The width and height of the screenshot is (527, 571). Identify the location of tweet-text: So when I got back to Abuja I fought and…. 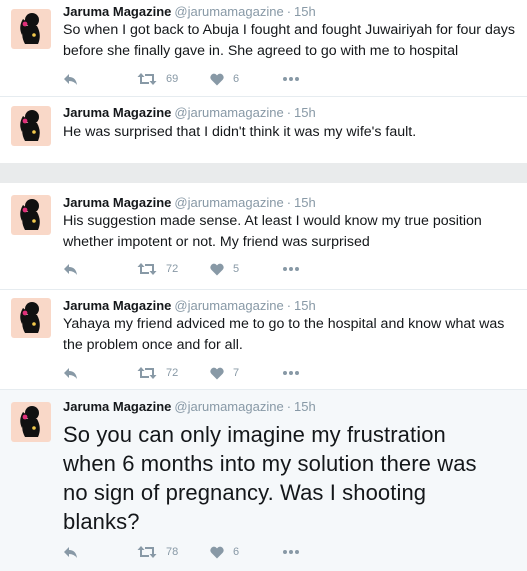
(289, 40).